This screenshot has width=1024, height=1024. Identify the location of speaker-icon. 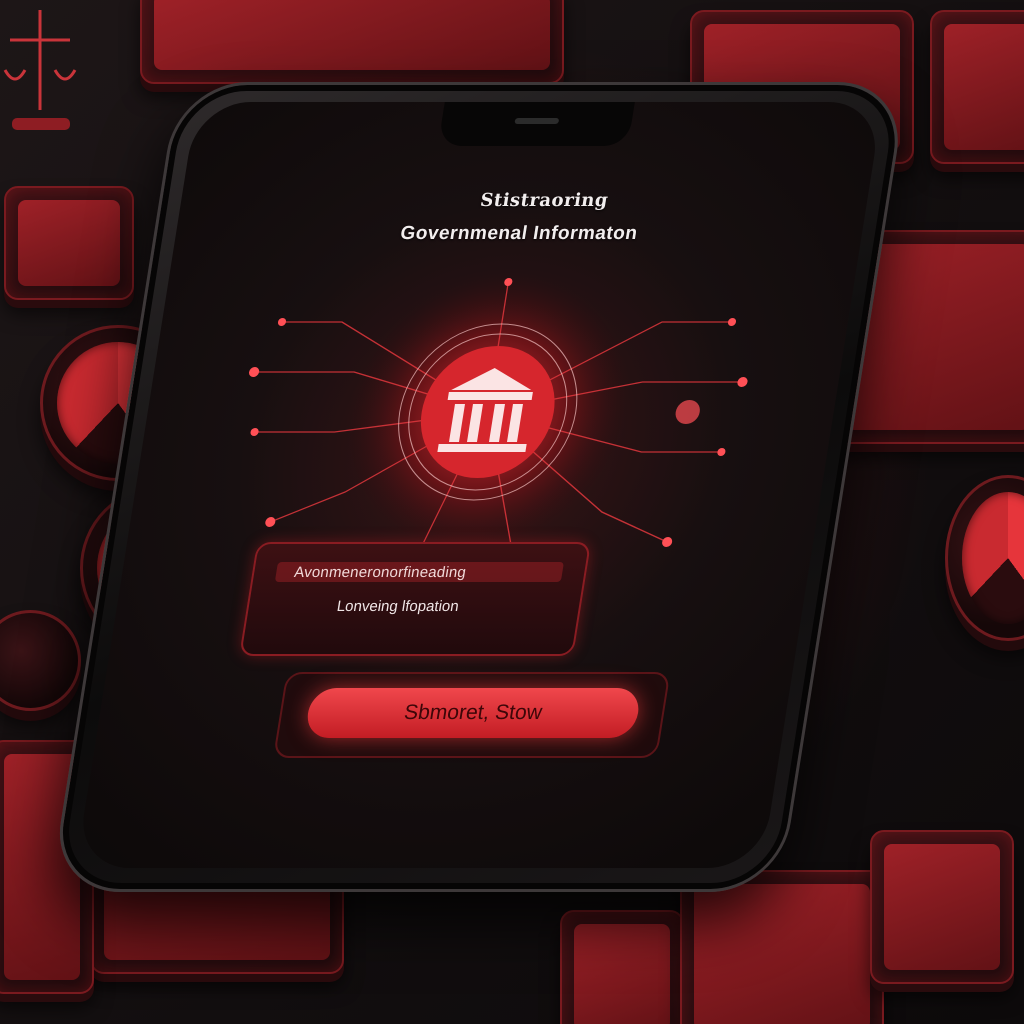
(537, 121).